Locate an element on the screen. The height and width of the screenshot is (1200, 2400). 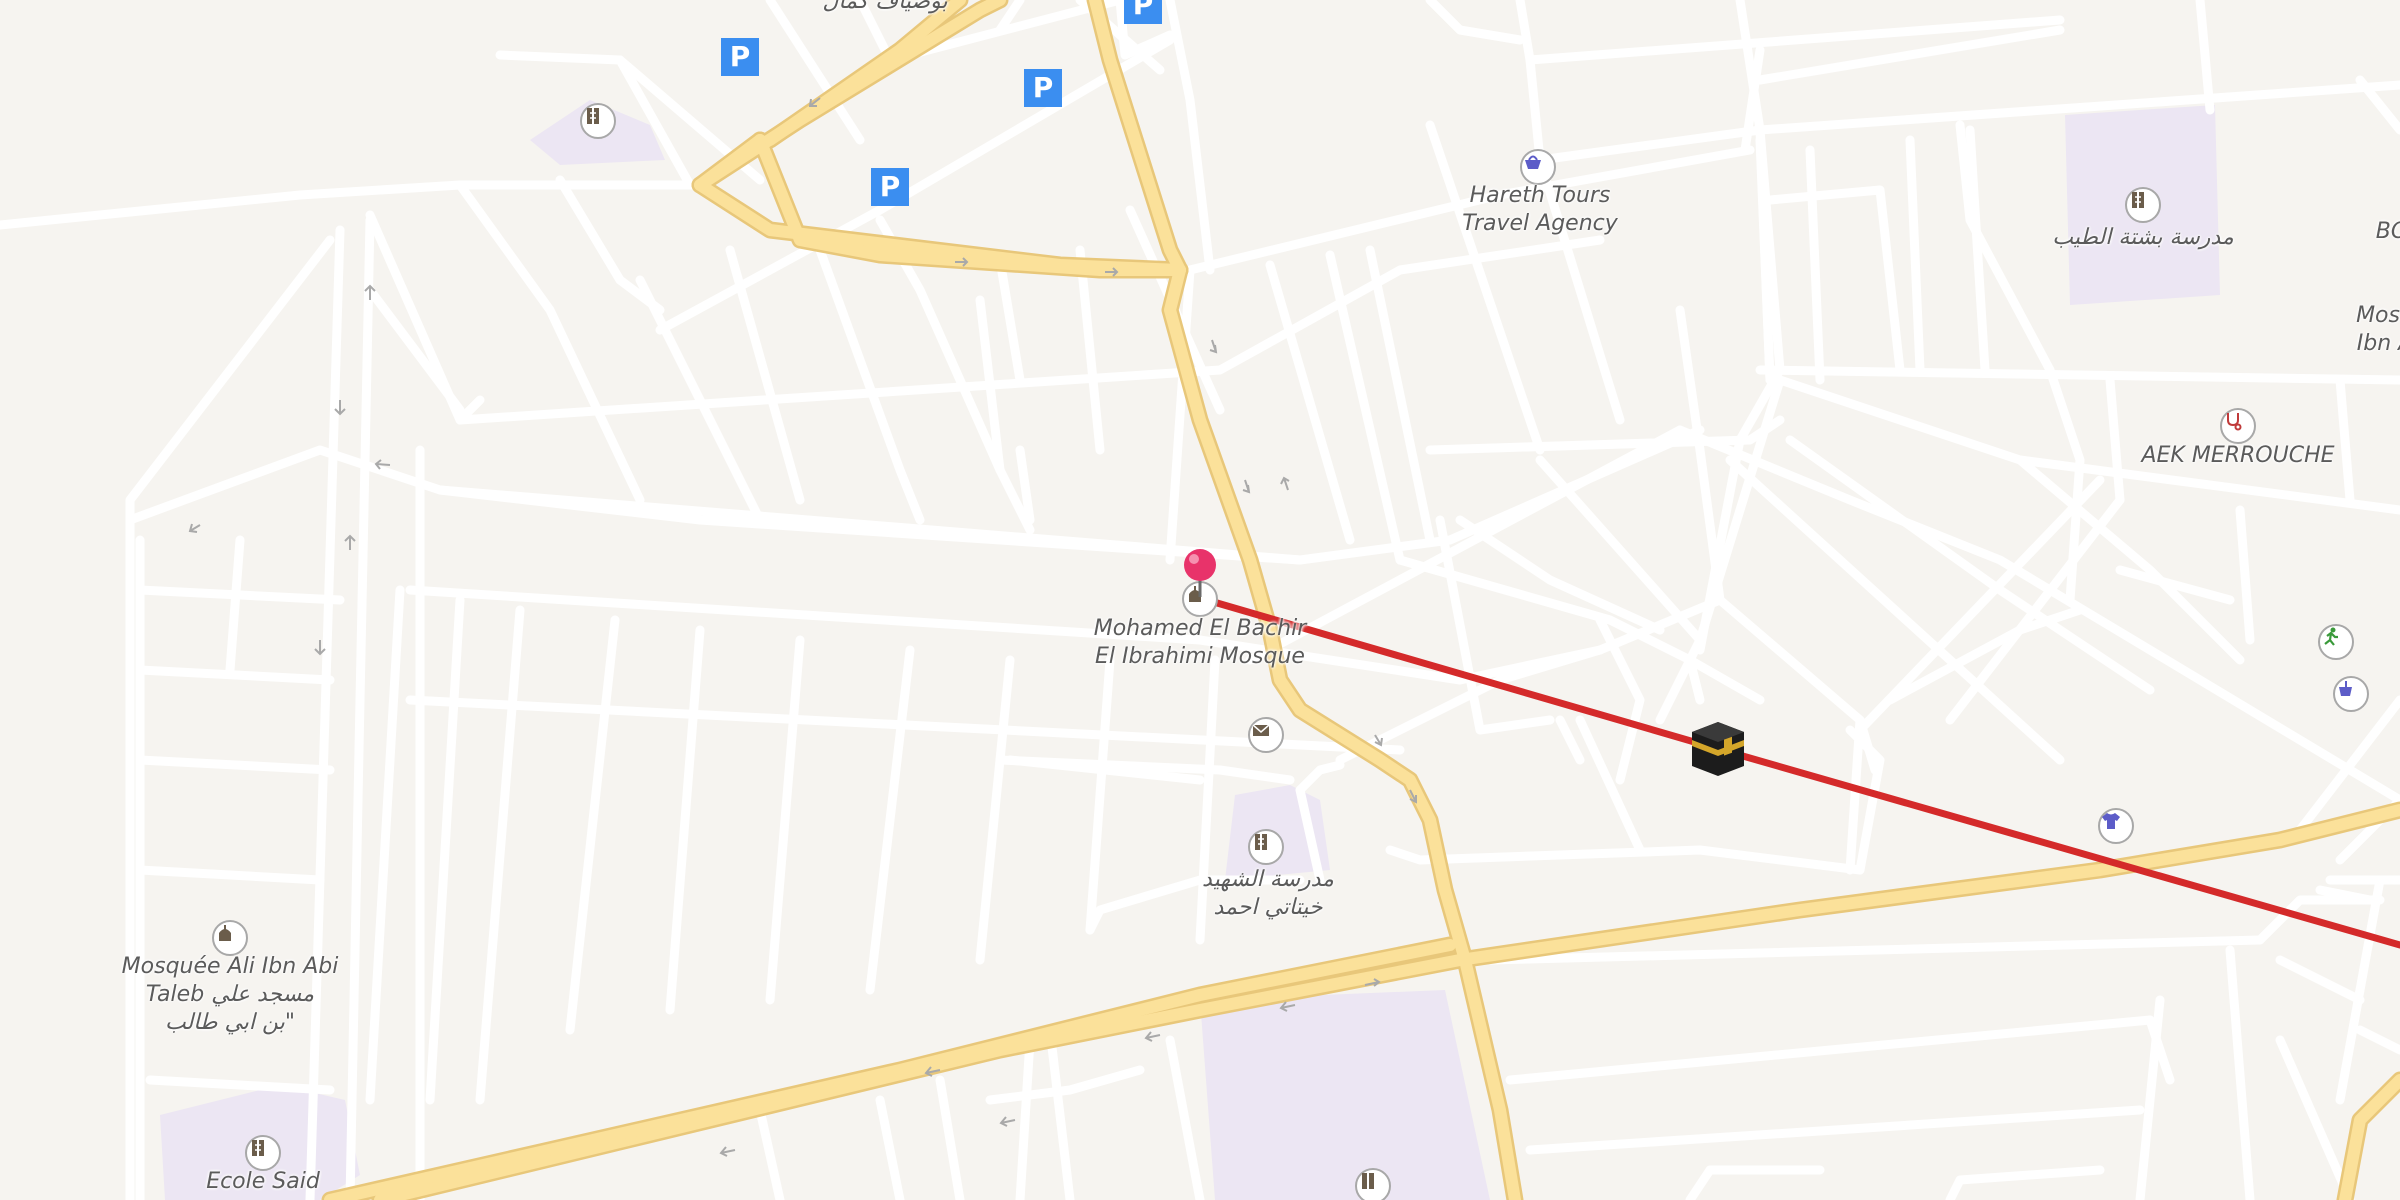
label-line: Taleb مسجد علي is located at coordinates (230, 994).